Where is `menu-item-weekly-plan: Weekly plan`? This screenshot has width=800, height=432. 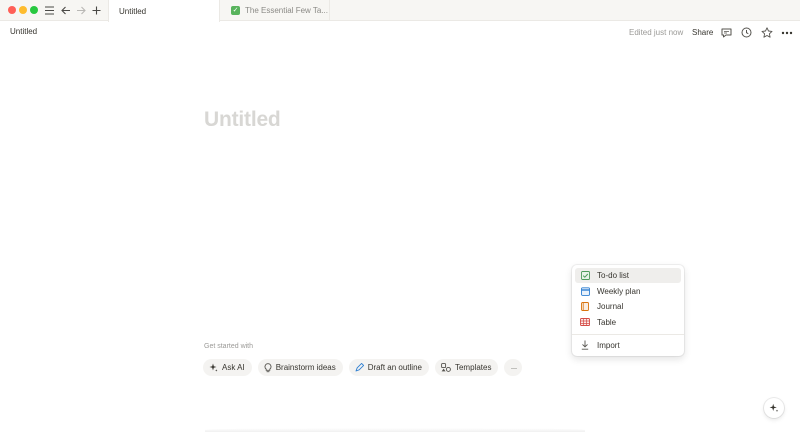 menu-item-weekly-plan: Weekly plan is located at coordinates (628, 291).